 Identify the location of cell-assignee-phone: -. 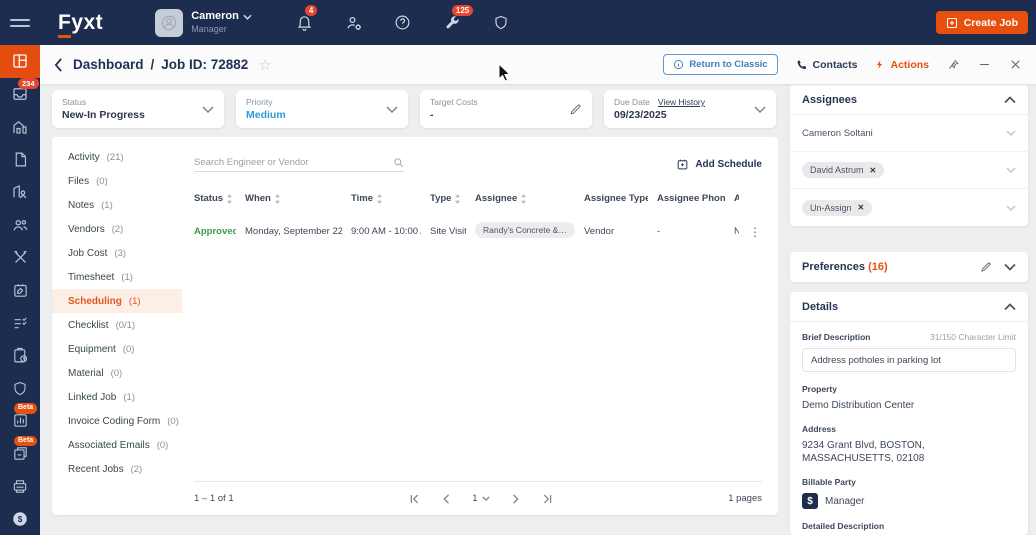
(659, 231).